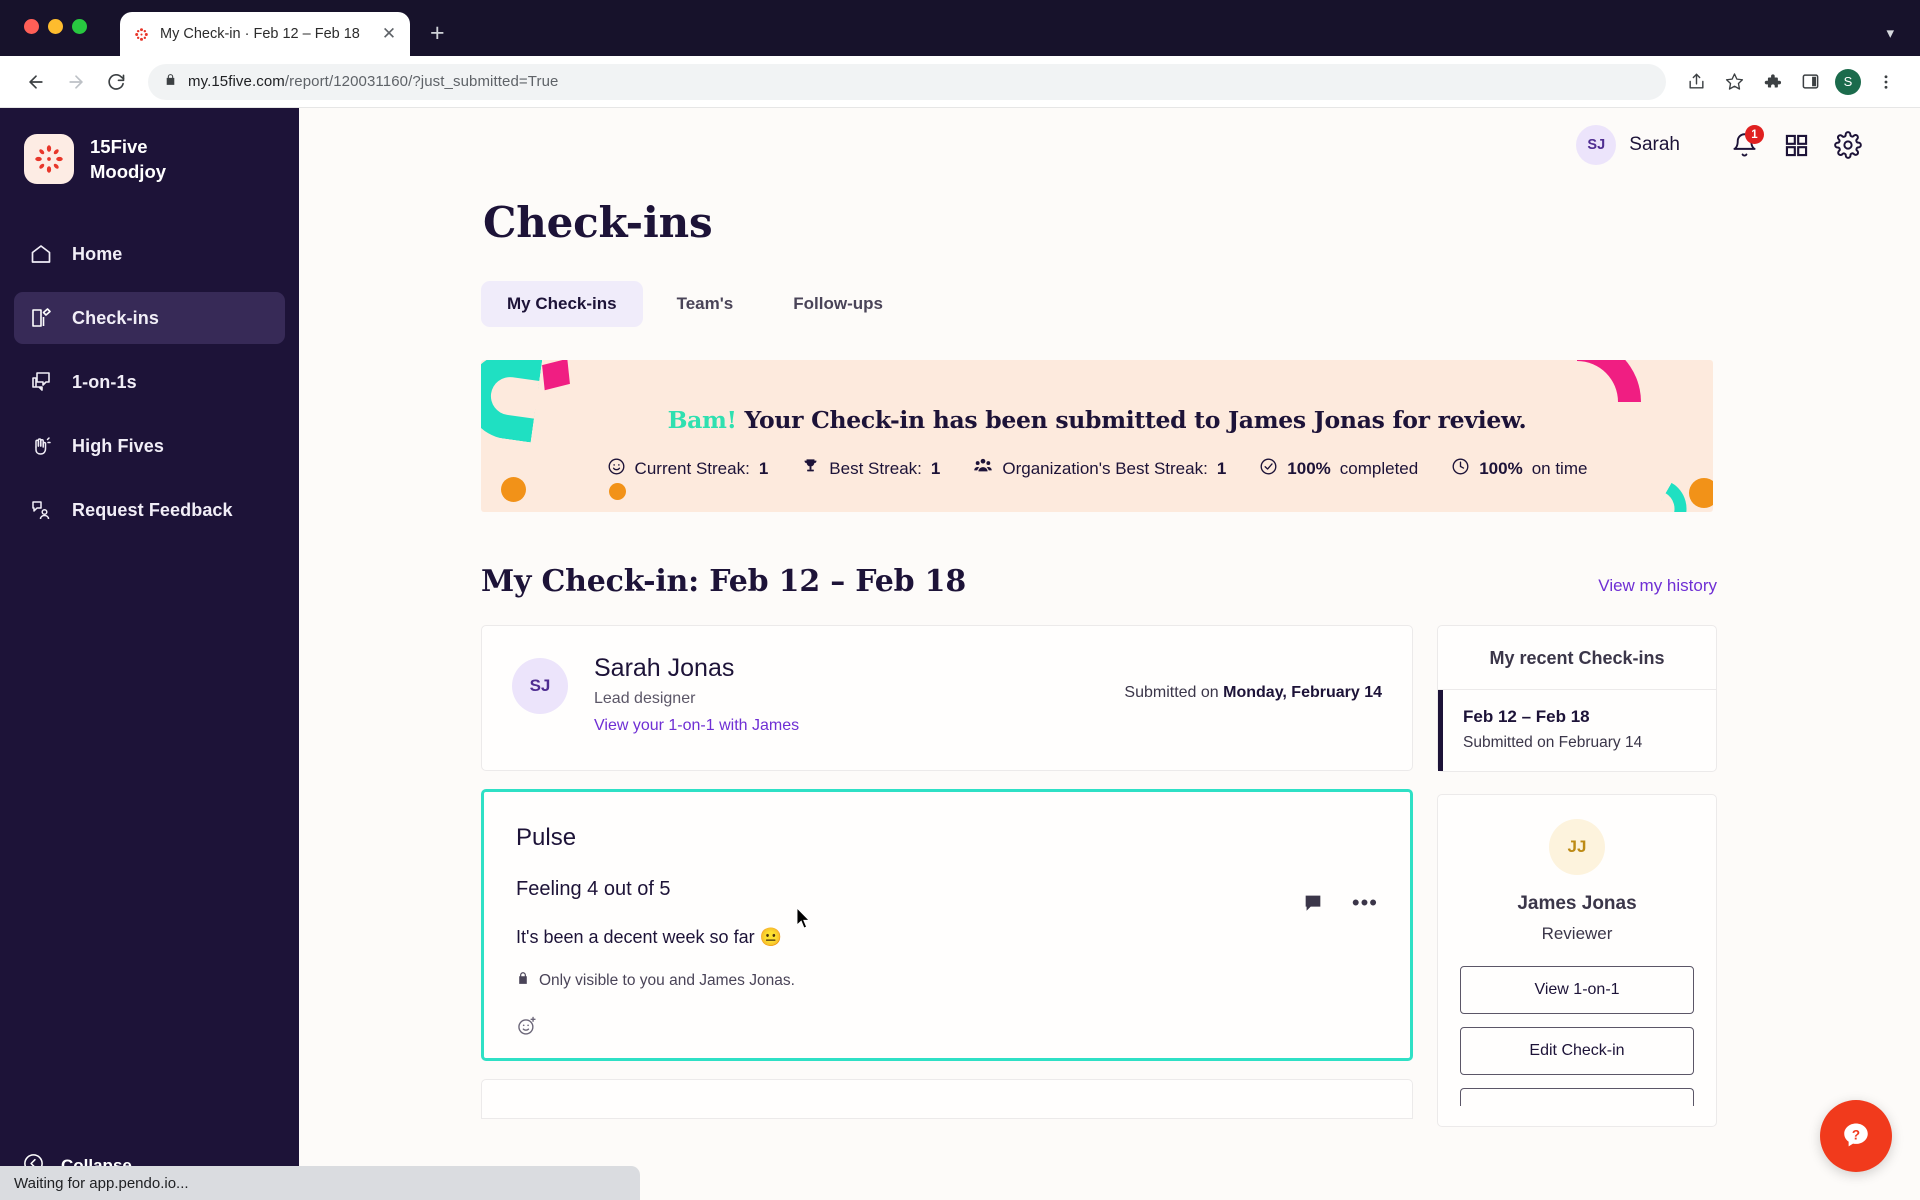 The height and width of the screenshot is (1200, 1920). Describe the element at coordinates (1340, 903) in the screenshot. I see `pulse-actions: •••` at that location.